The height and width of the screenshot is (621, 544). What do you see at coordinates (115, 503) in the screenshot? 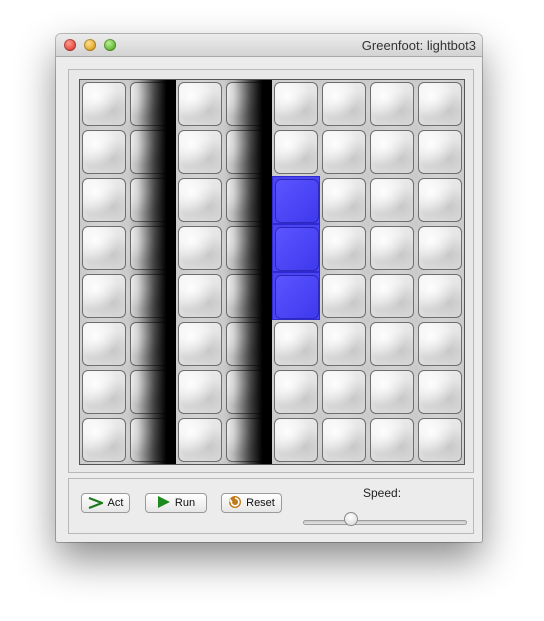
I see `act-label: Act` at bounding box center [115, 503].